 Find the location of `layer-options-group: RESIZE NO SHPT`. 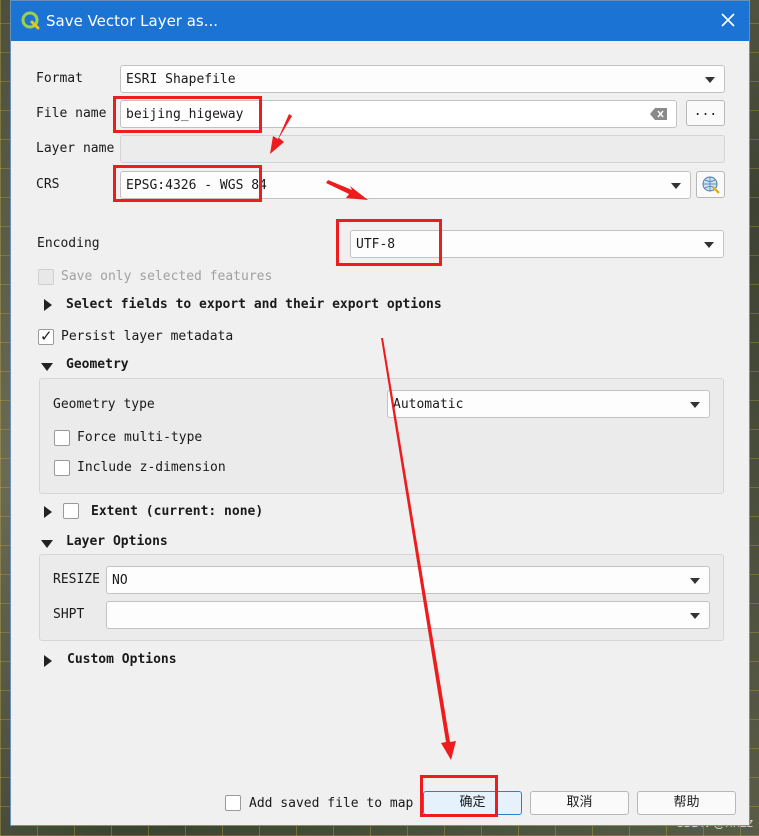

layer-options-group: RESIZE NO SHPT is located at coordinates (381, 597).